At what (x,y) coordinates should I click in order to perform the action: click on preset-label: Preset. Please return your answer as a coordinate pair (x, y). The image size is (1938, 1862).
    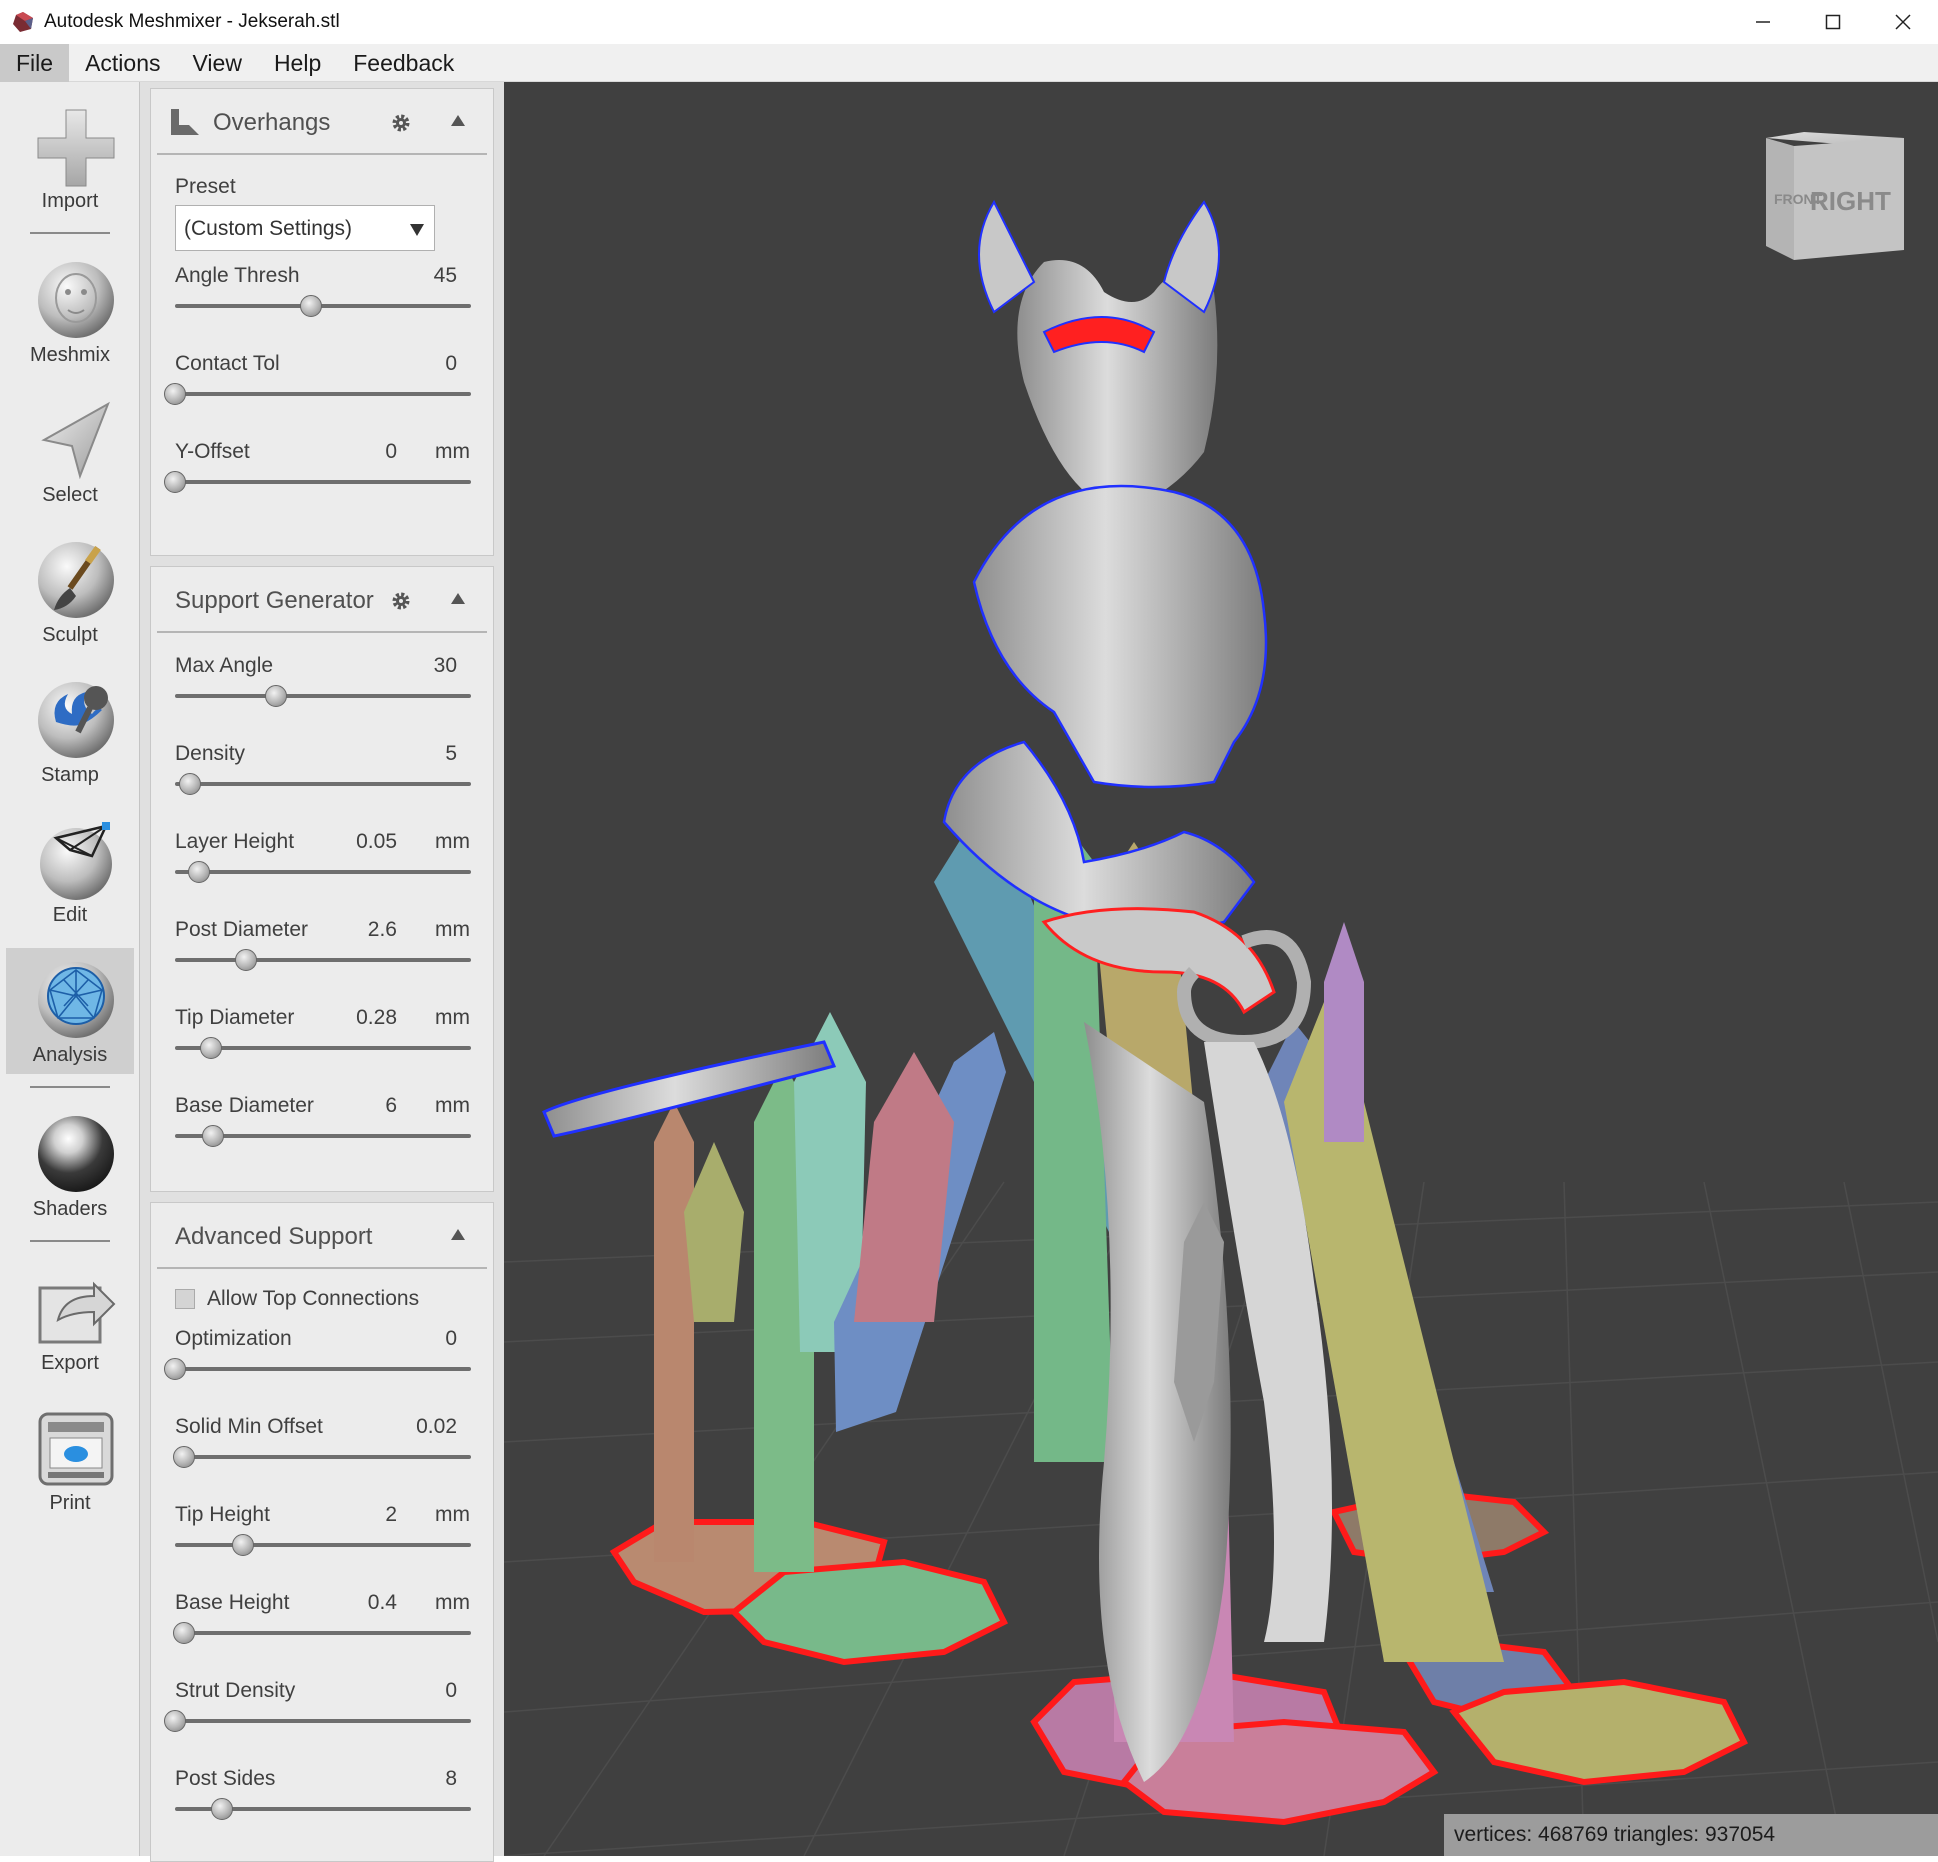
    Looking at the image, I should click on (205, 186).